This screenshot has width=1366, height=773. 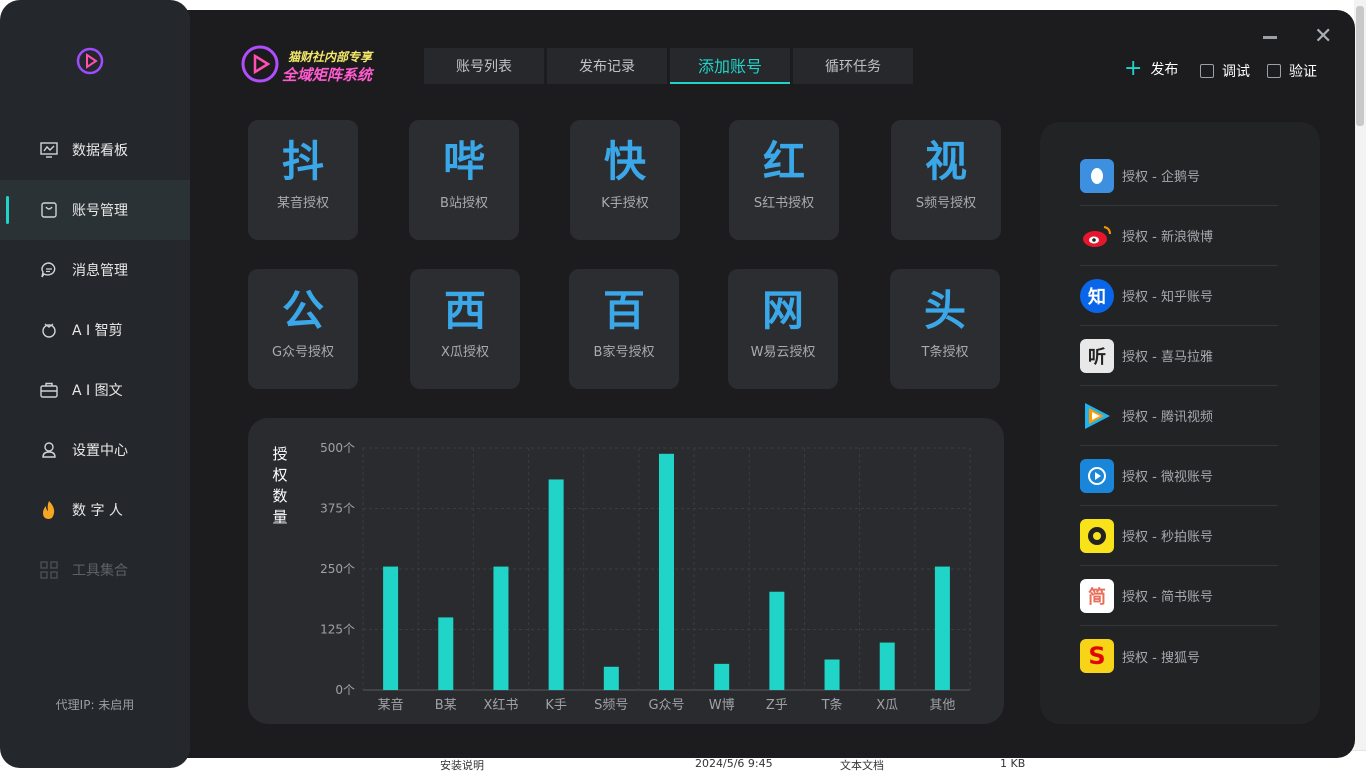 I want to click on tools-icon, so click(x=49, y=570).